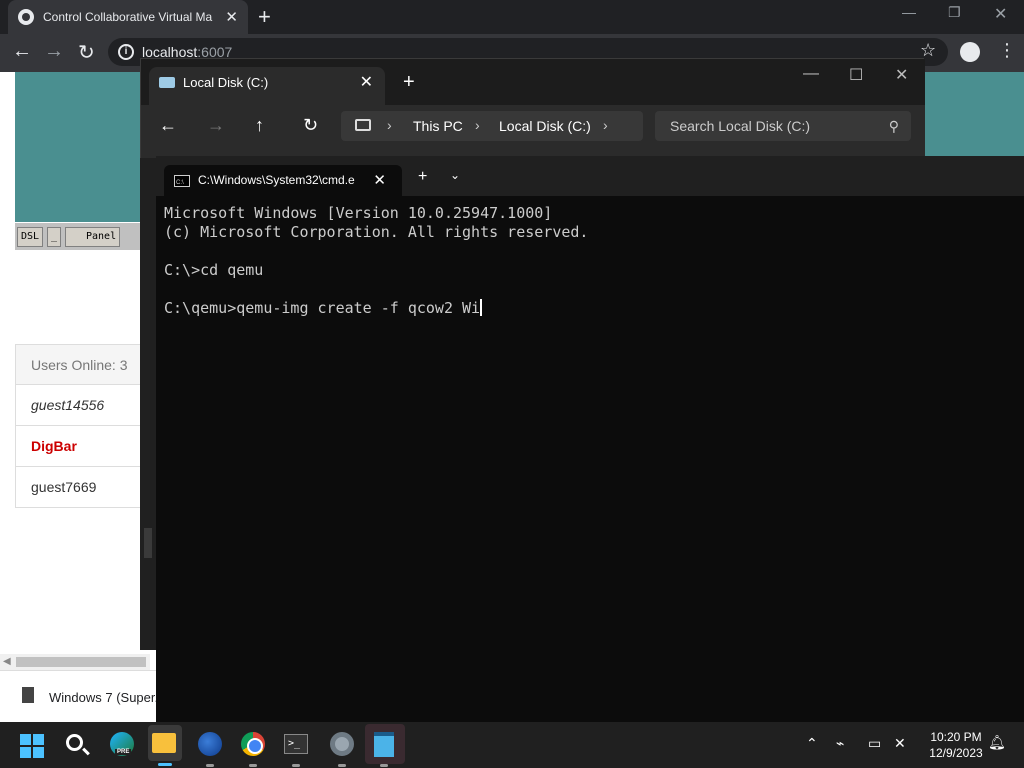 This screenshot has width=1024, height=768. Describe the element at coordinates (409, 82) in the screenshot. I see `explorer-new-tab-button: +` at that location.